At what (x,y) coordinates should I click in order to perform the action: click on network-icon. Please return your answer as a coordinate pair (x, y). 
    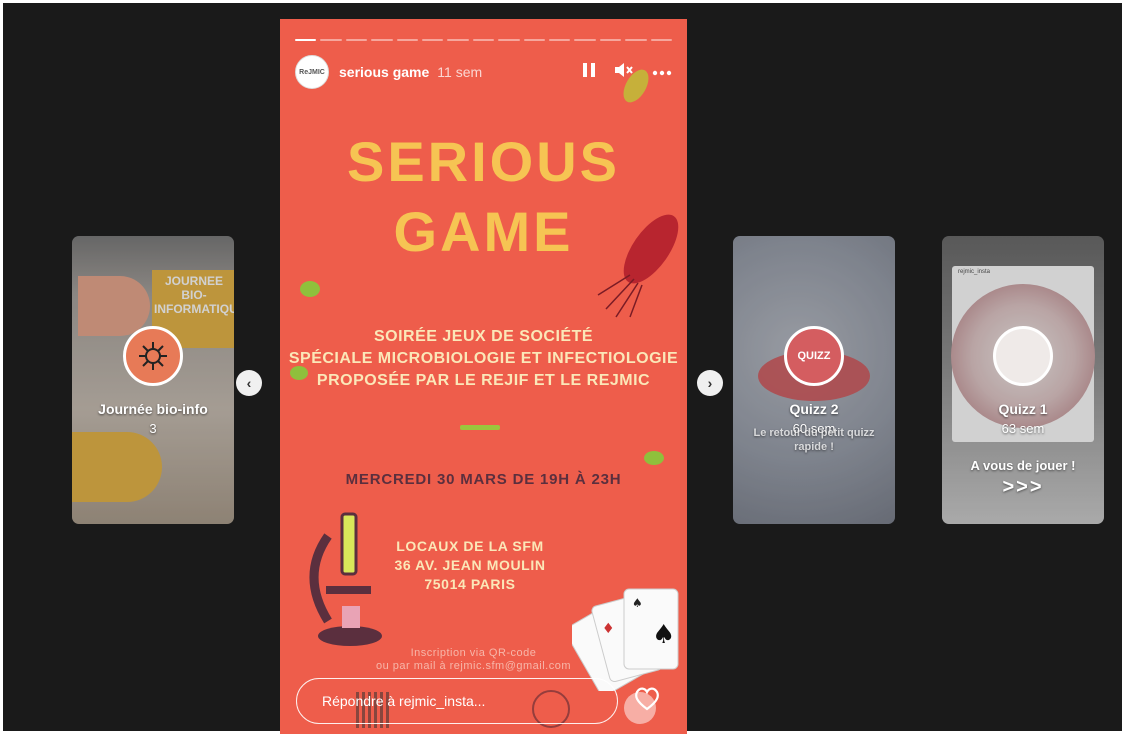
    Looking at the image, I should click on (153, 356).